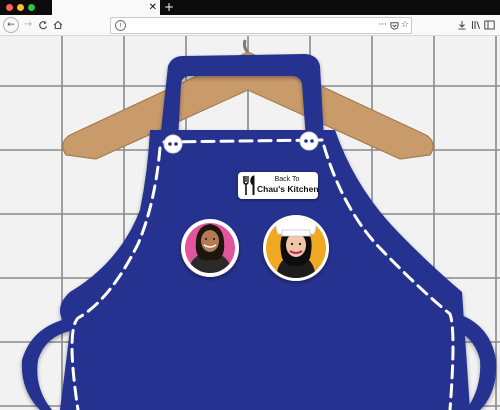  What do you see at coordinates (250, 7) in the screenshot?
I see `browser-tab-bar: ✕ +` at bounding box center [250, 7].